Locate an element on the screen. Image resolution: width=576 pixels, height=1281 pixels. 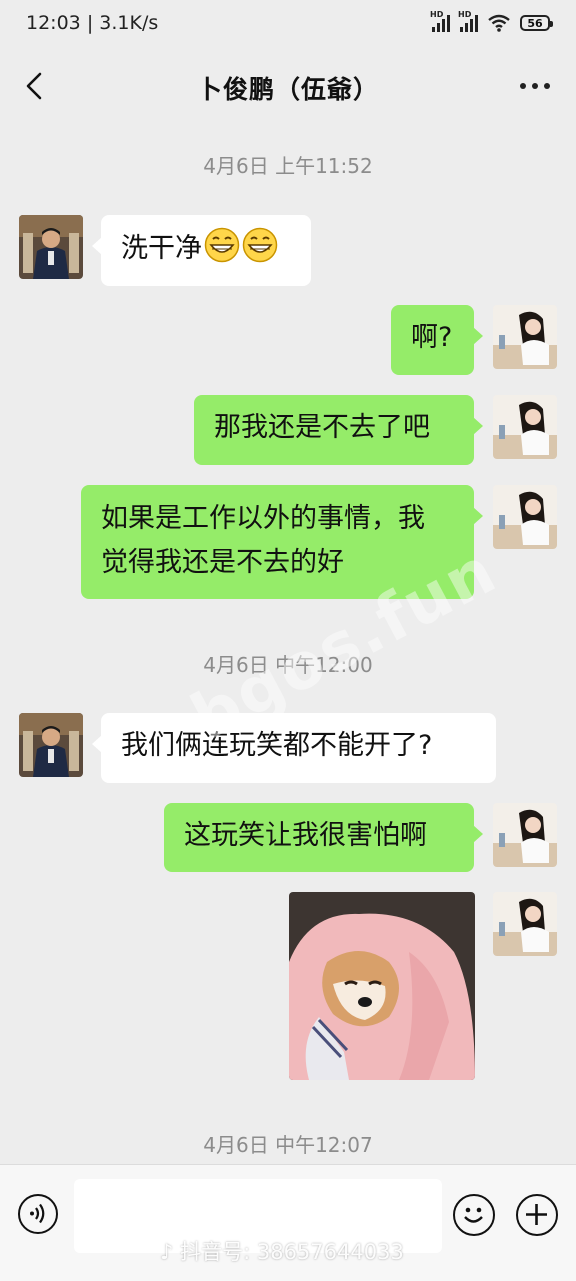
status-icons: HD HD 56 is located at coordinates (491, 21).